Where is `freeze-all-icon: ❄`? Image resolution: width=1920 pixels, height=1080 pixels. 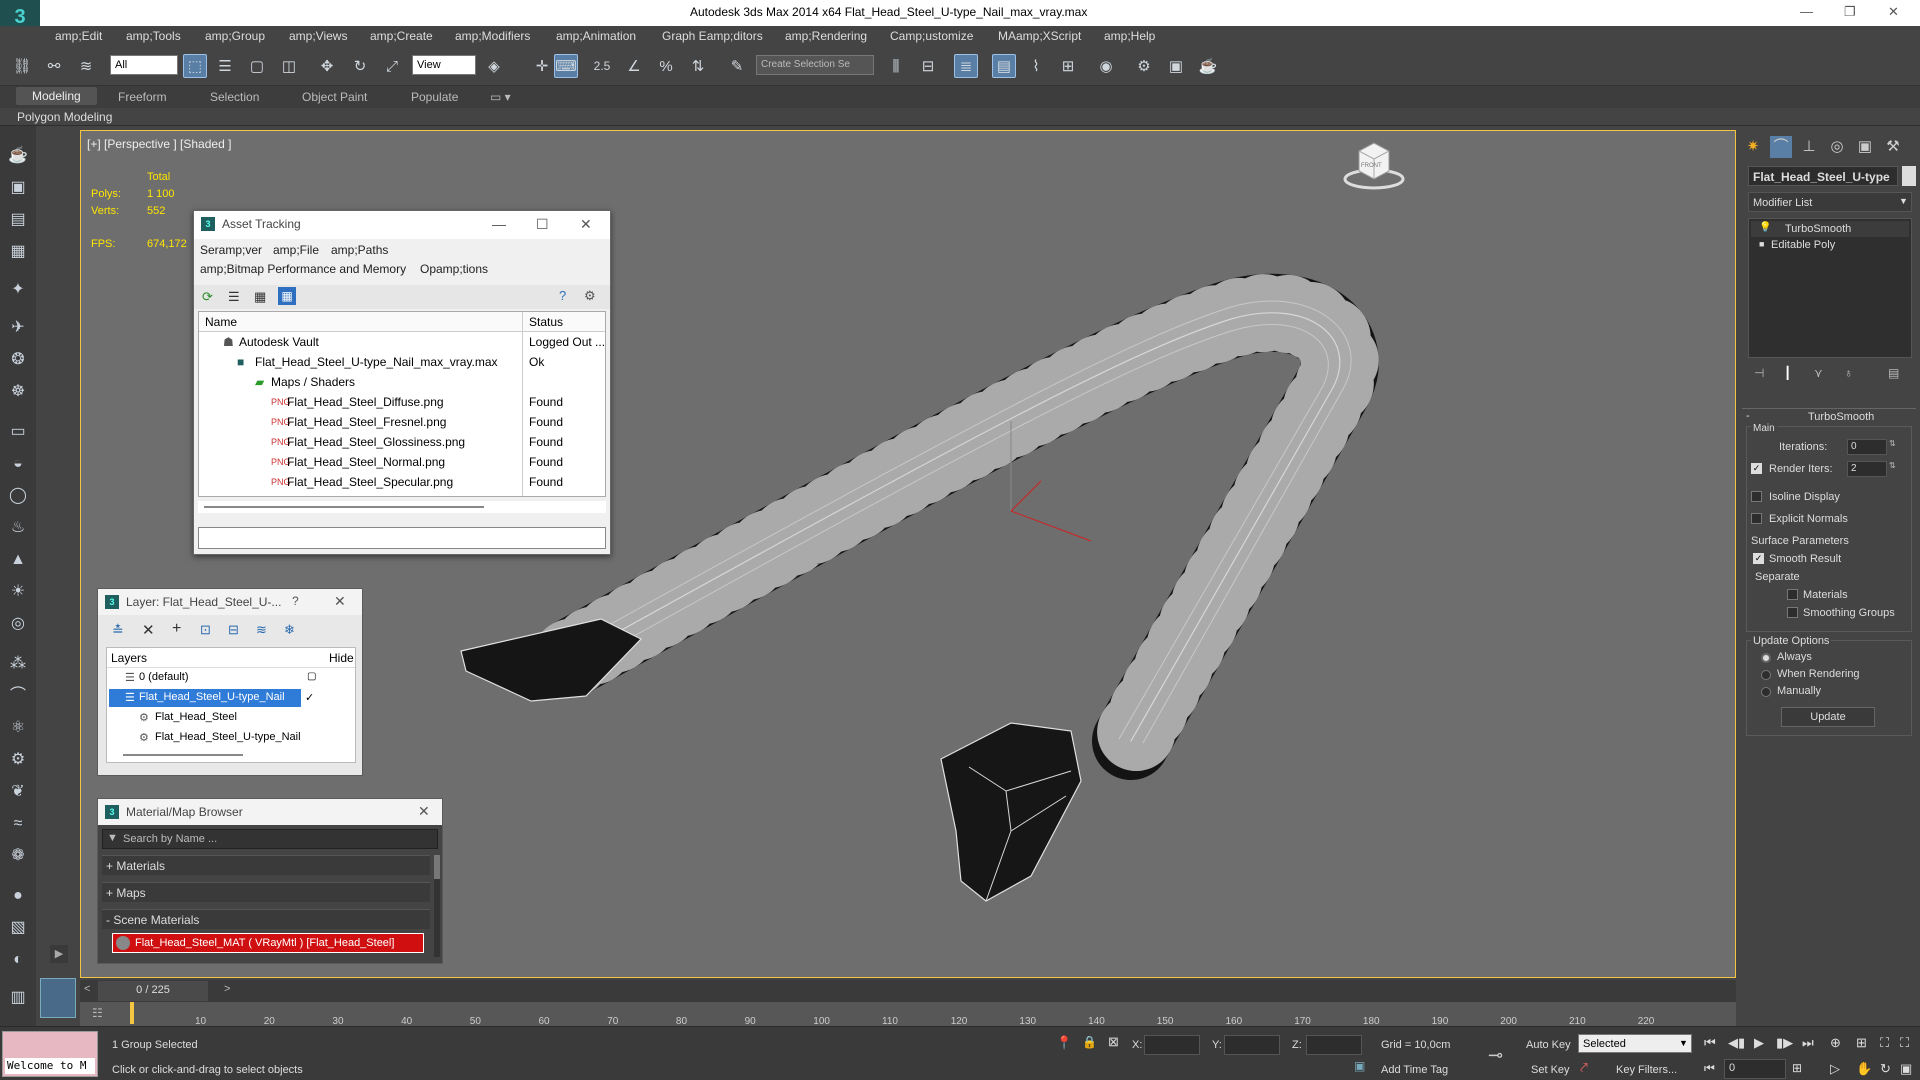 freeze-all-icon: ❄ is located at coordinates (289, 630).